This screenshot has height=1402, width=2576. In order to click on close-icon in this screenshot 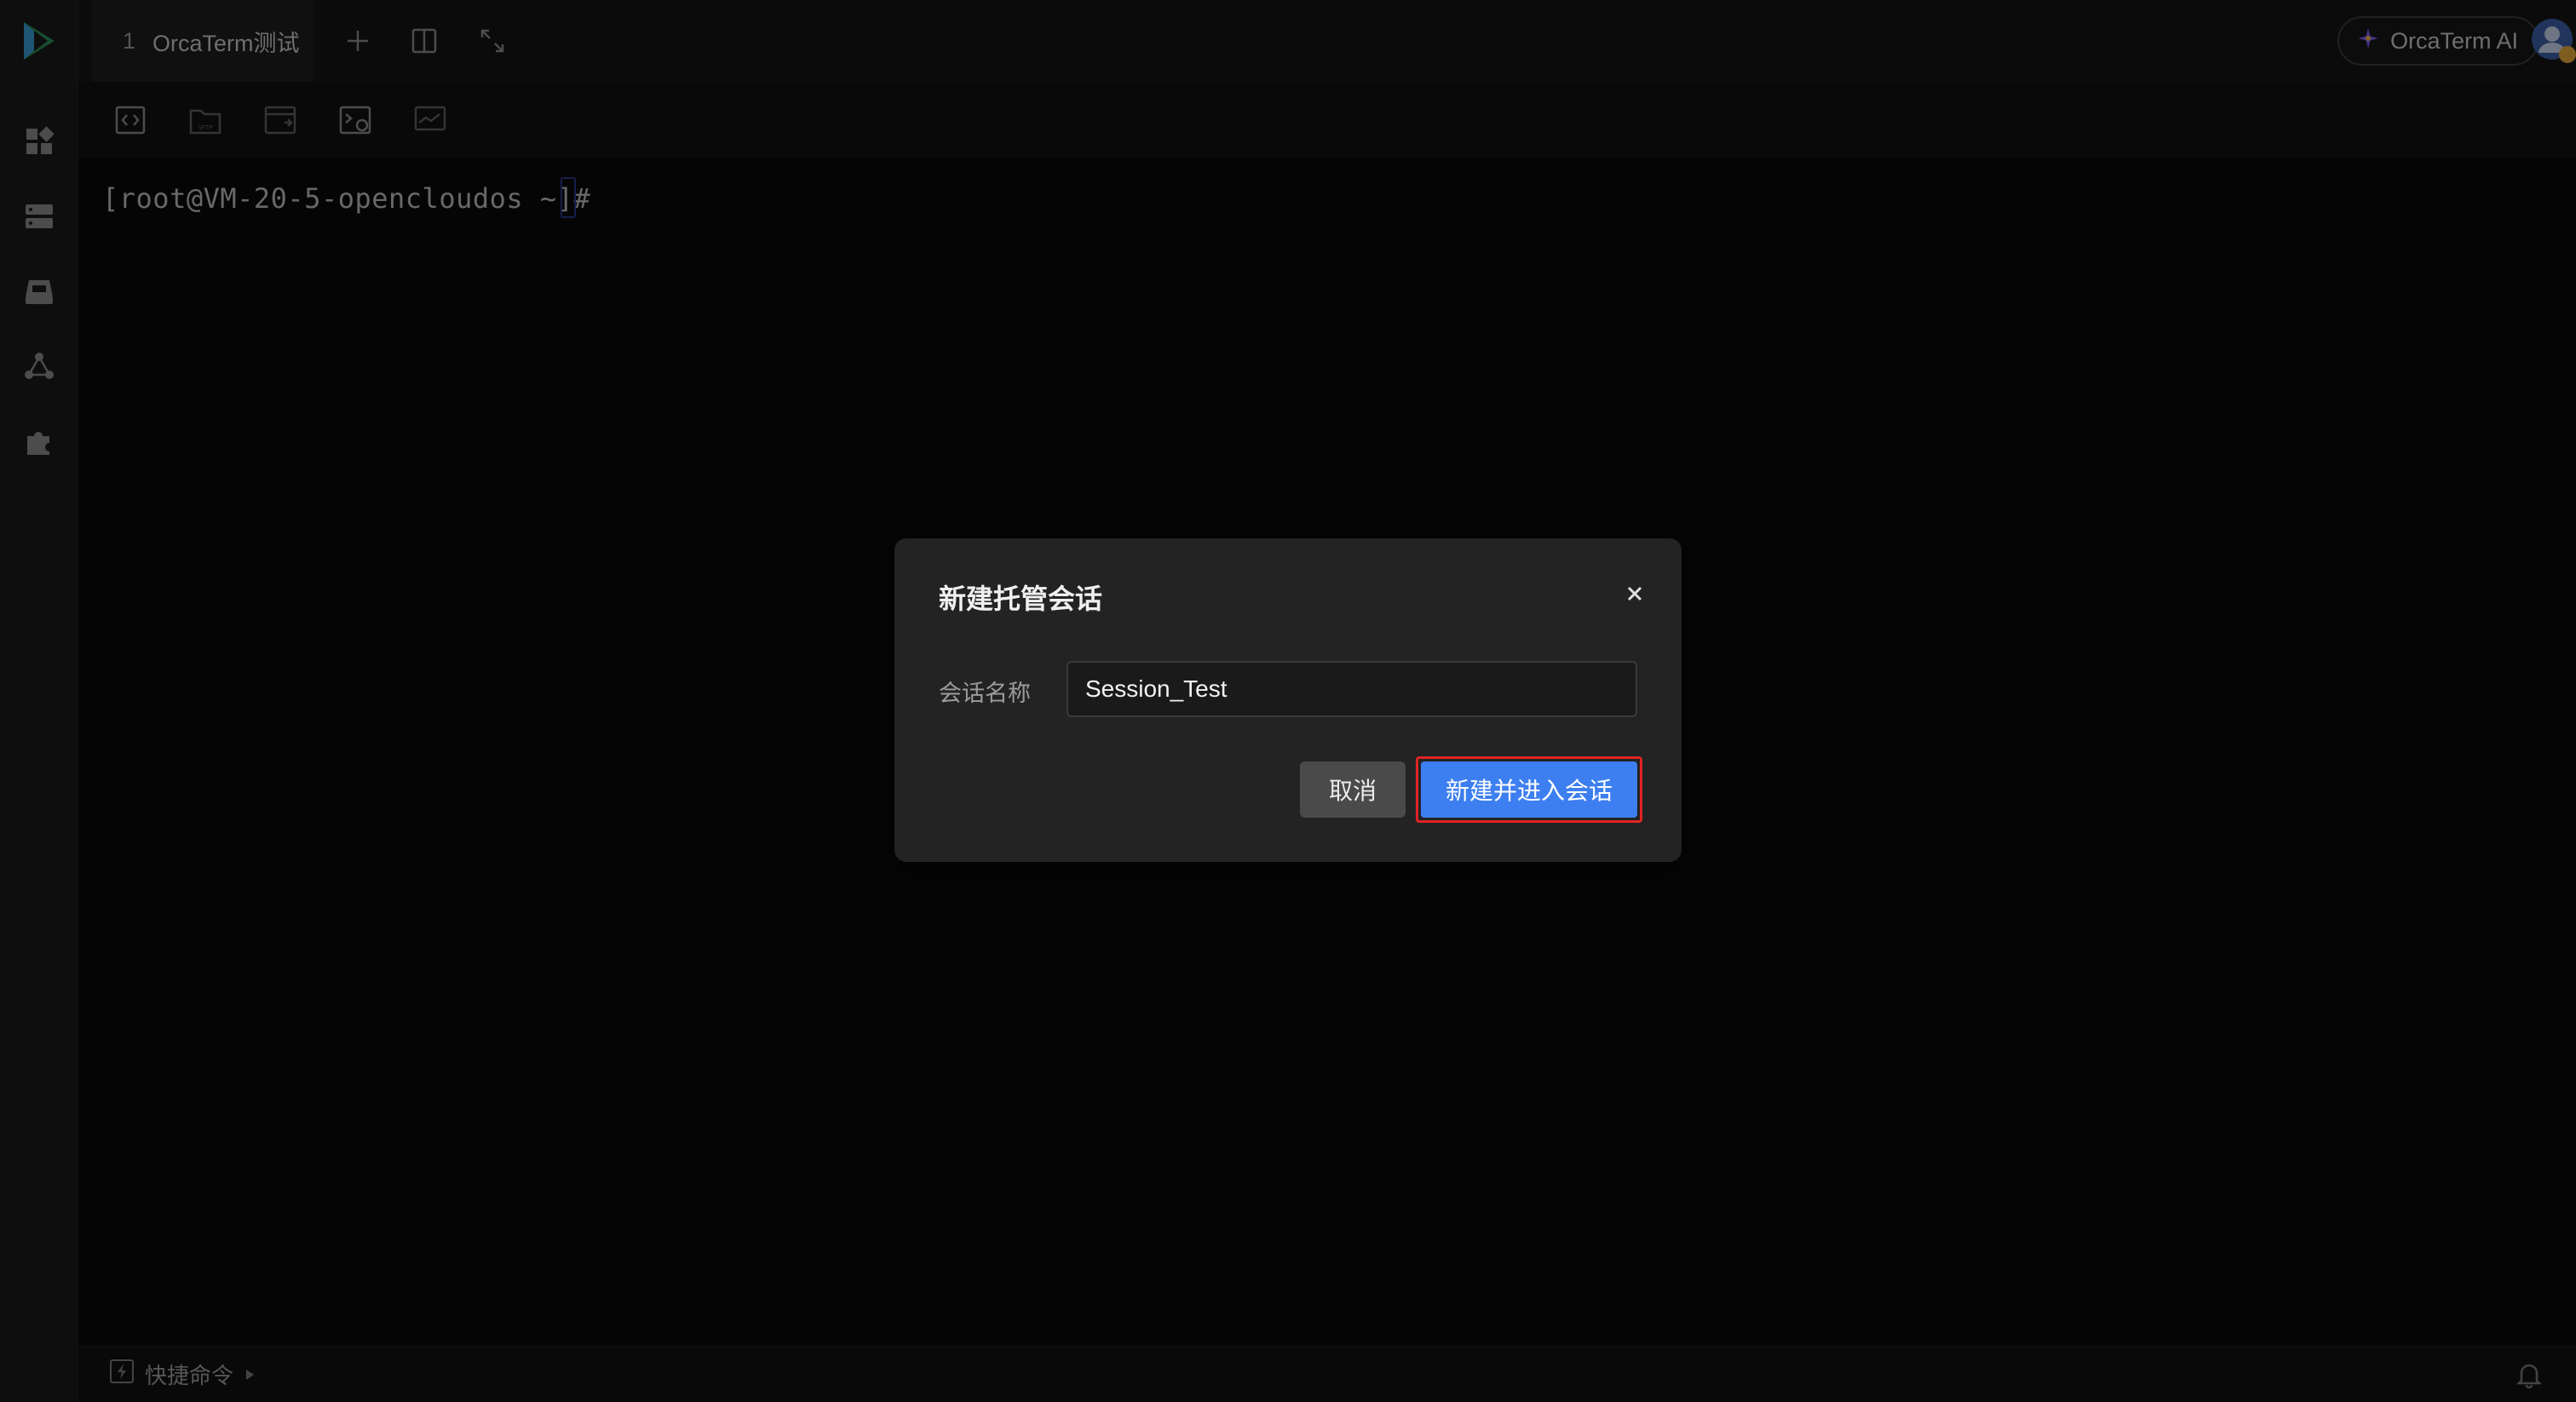, I will do `click(1634, 593)`.